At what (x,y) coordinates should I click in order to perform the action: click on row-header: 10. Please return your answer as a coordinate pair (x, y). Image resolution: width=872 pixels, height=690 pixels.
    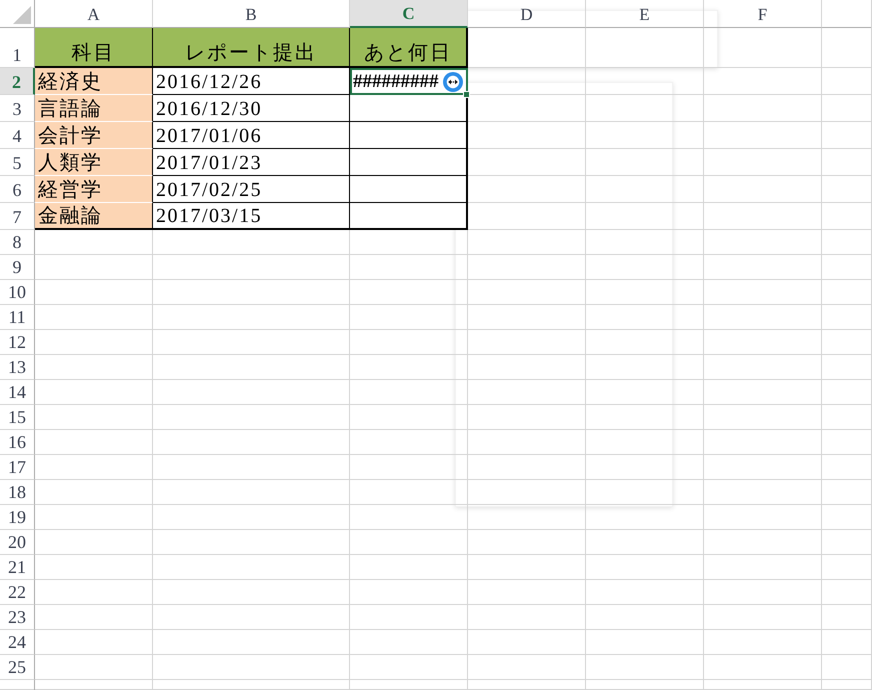
    Looking at the image, I should click on (17, 292).